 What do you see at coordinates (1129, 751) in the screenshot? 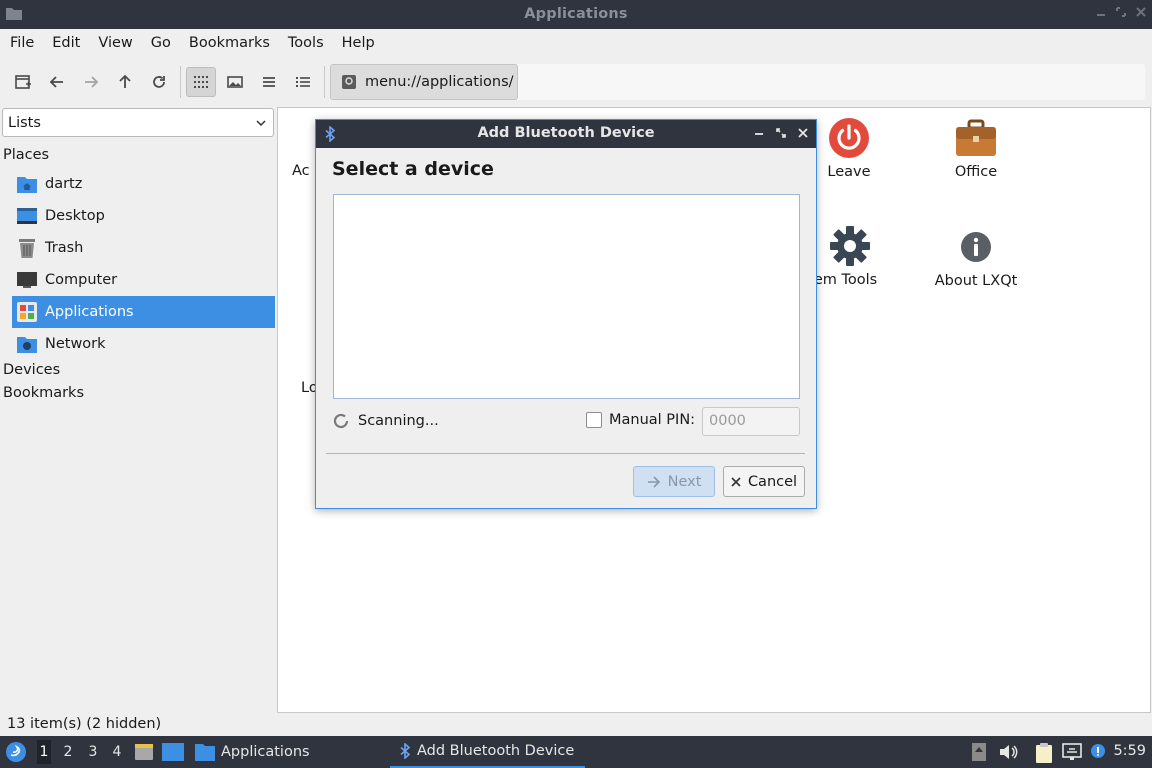
I see `clock: 5:59` at bounding box center [1129, 751].